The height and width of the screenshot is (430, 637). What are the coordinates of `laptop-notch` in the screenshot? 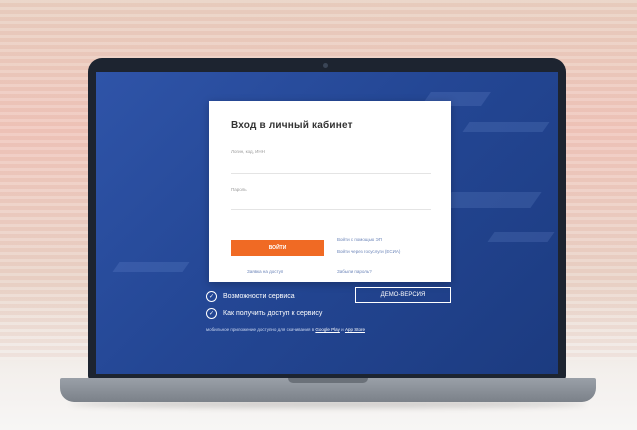 It's located at (328, 380).